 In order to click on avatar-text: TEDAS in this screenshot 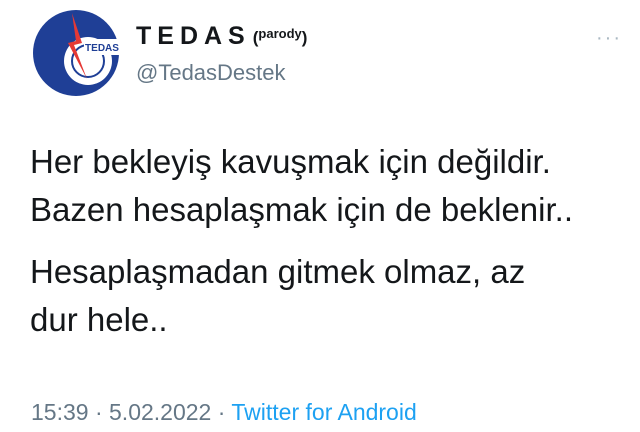, I will do `click(102, 48)`.